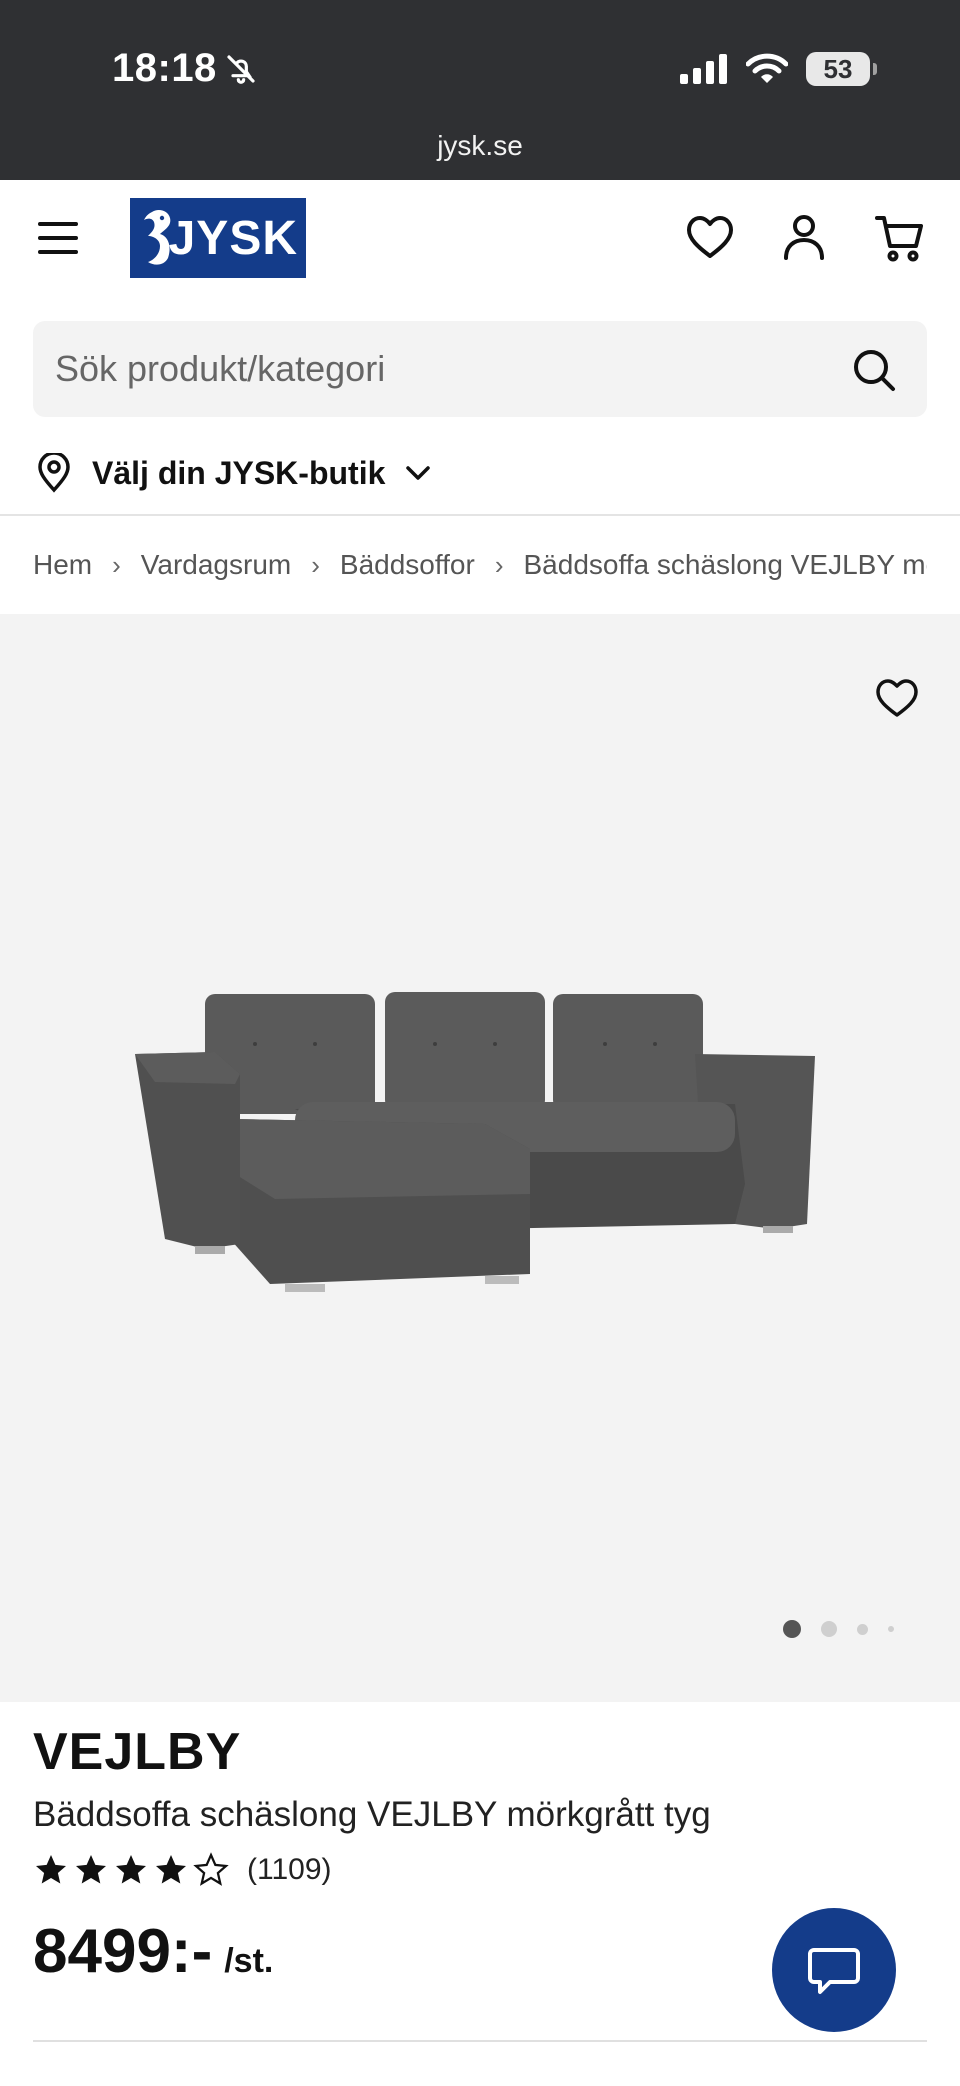  What do you see at coordinates (249, 1961) in the screenshot?
I see `price-unit: /st.` at bounding box center [249, 1961].